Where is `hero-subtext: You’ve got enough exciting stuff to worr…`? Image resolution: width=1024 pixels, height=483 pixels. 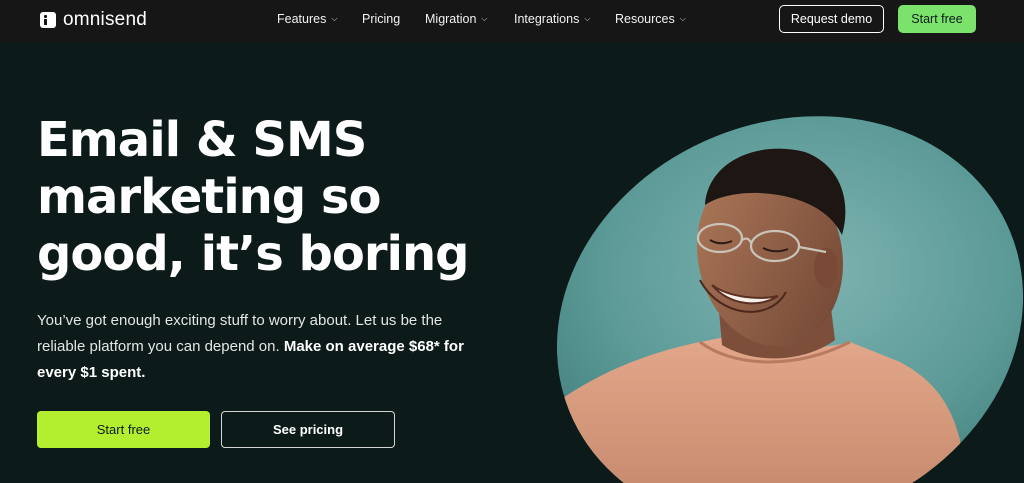 hero-subtext: You’ve got enough exciting stuff to worr… is located at coordinates (252, 347).